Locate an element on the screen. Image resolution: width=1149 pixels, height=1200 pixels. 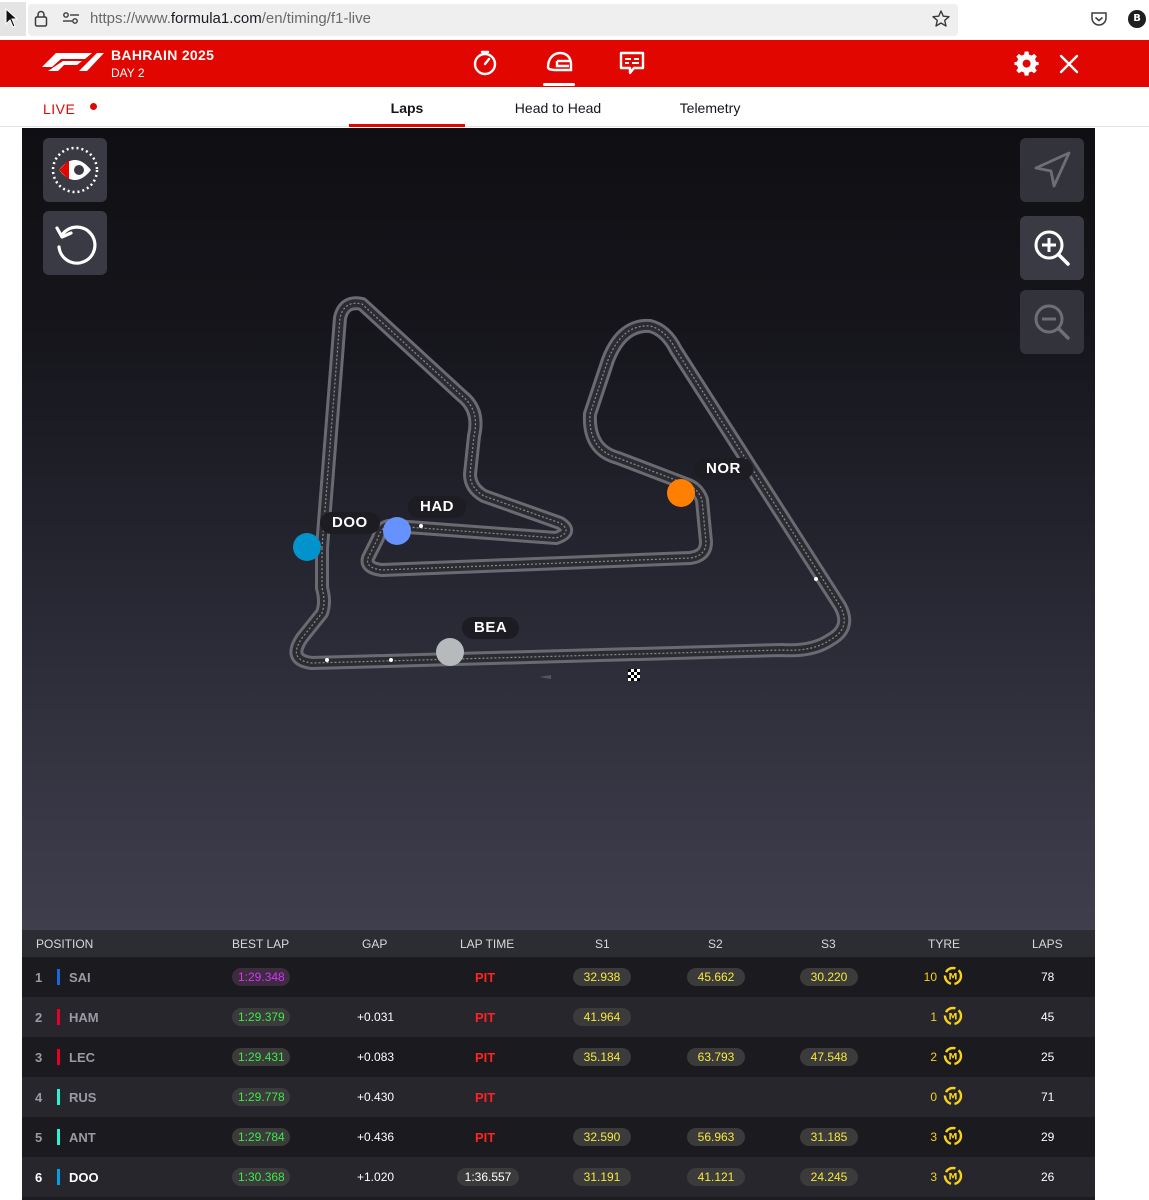
gap-value: +0.083 is located at coordinates (376, 1057).